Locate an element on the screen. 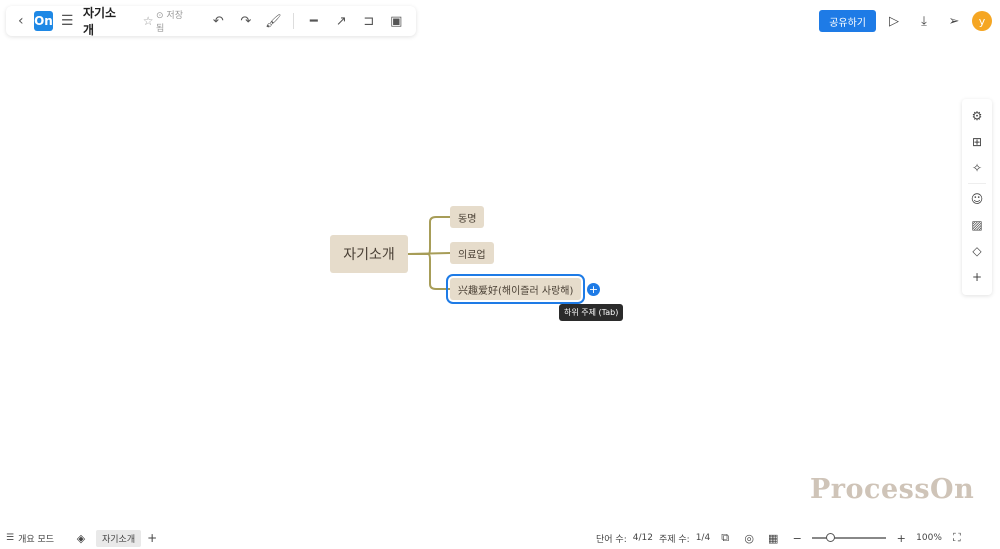 This screenshot has width=1000, height=549. zoom-level: 100% is located at coordinates (929, 538).